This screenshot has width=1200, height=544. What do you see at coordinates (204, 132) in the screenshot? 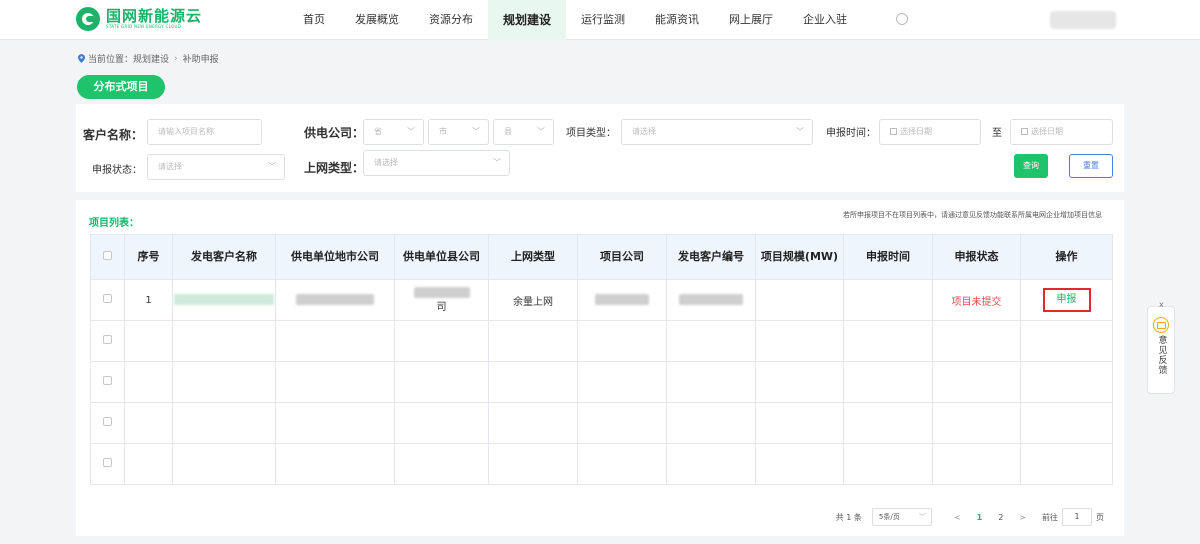
I see `customer-name-input: 请输入项目名称` at bounding box center [204, 132].